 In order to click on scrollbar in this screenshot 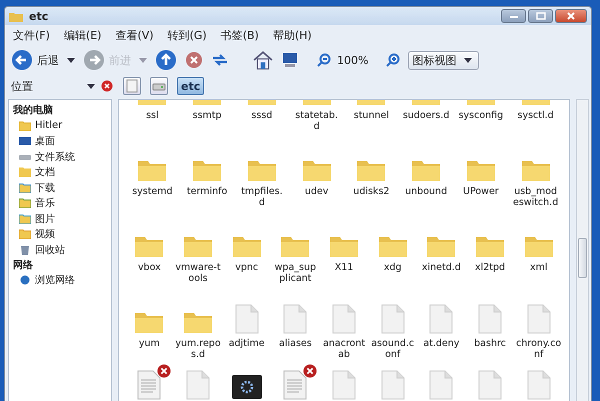, I will do `click(582, 250)`.